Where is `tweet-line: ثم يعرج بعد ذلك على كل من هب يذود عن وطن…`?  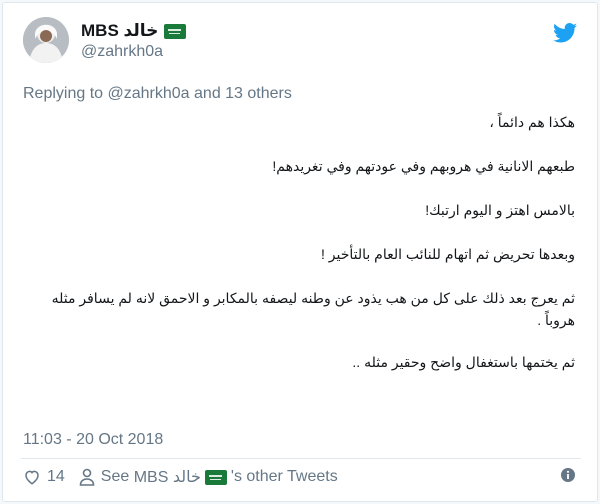 tweet-line: ثم يعرج بعد ذلك على كل من هب يذود عن وطن… is located at coordinates (313, 309).